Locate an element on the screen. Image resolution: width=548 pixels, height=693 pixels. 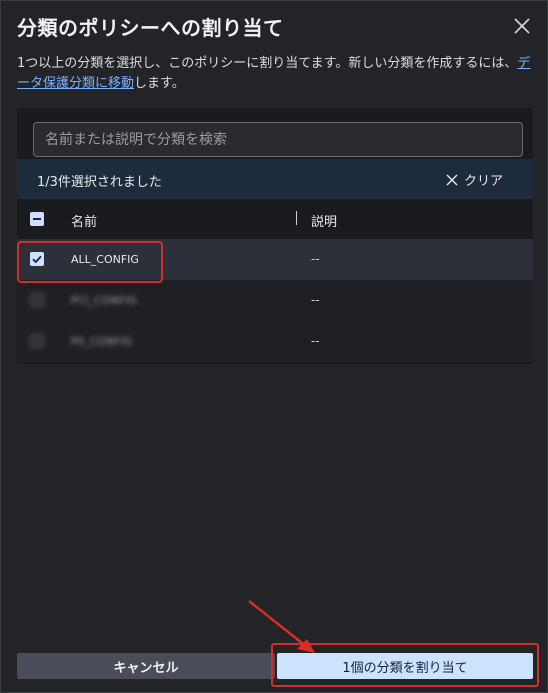
table-row: ALL_CONFIG -- is located at coordinates (275, 259).